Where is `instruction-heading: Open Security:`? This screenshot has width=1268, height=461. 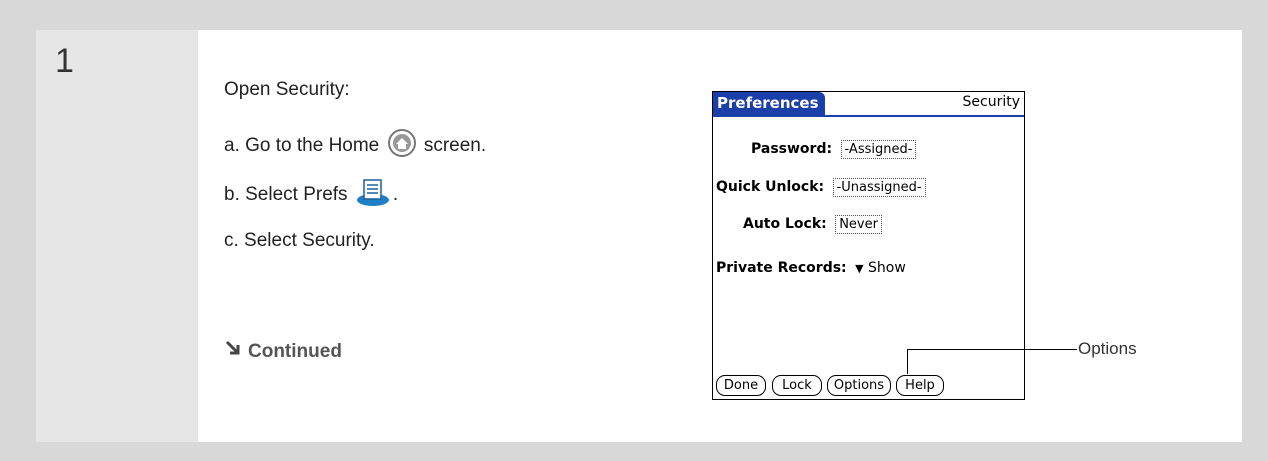
instruction-heading: Open Security: is located at coordinates (287, 89).